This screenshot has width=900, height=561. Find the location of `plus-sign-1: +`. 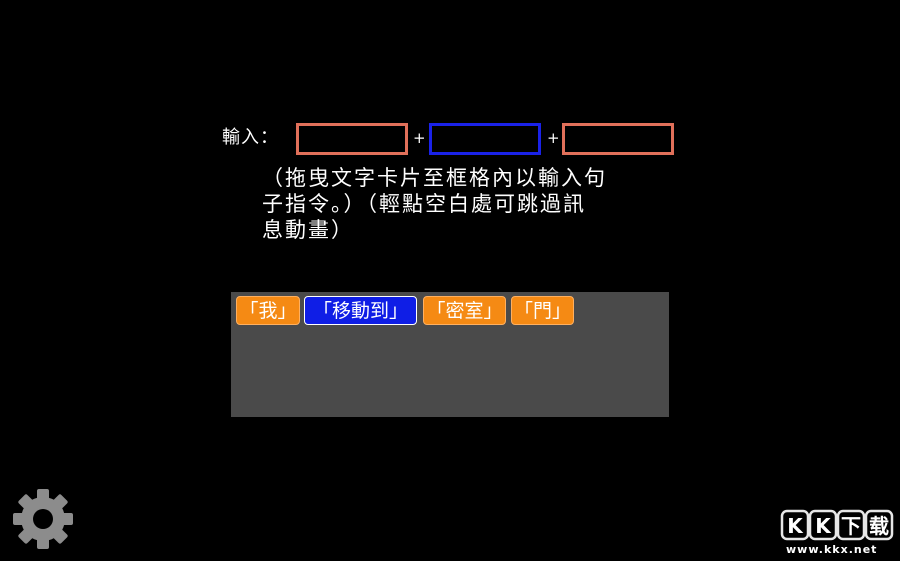

plus-sign-1: + is located at coordinates (419, 138).